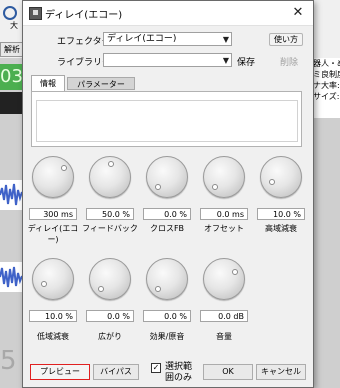 The width and height of the screenshot is (340, 388). Describe the element at coordinates (110, 177) in the screenshot. I see `knob-feedback` at that location.